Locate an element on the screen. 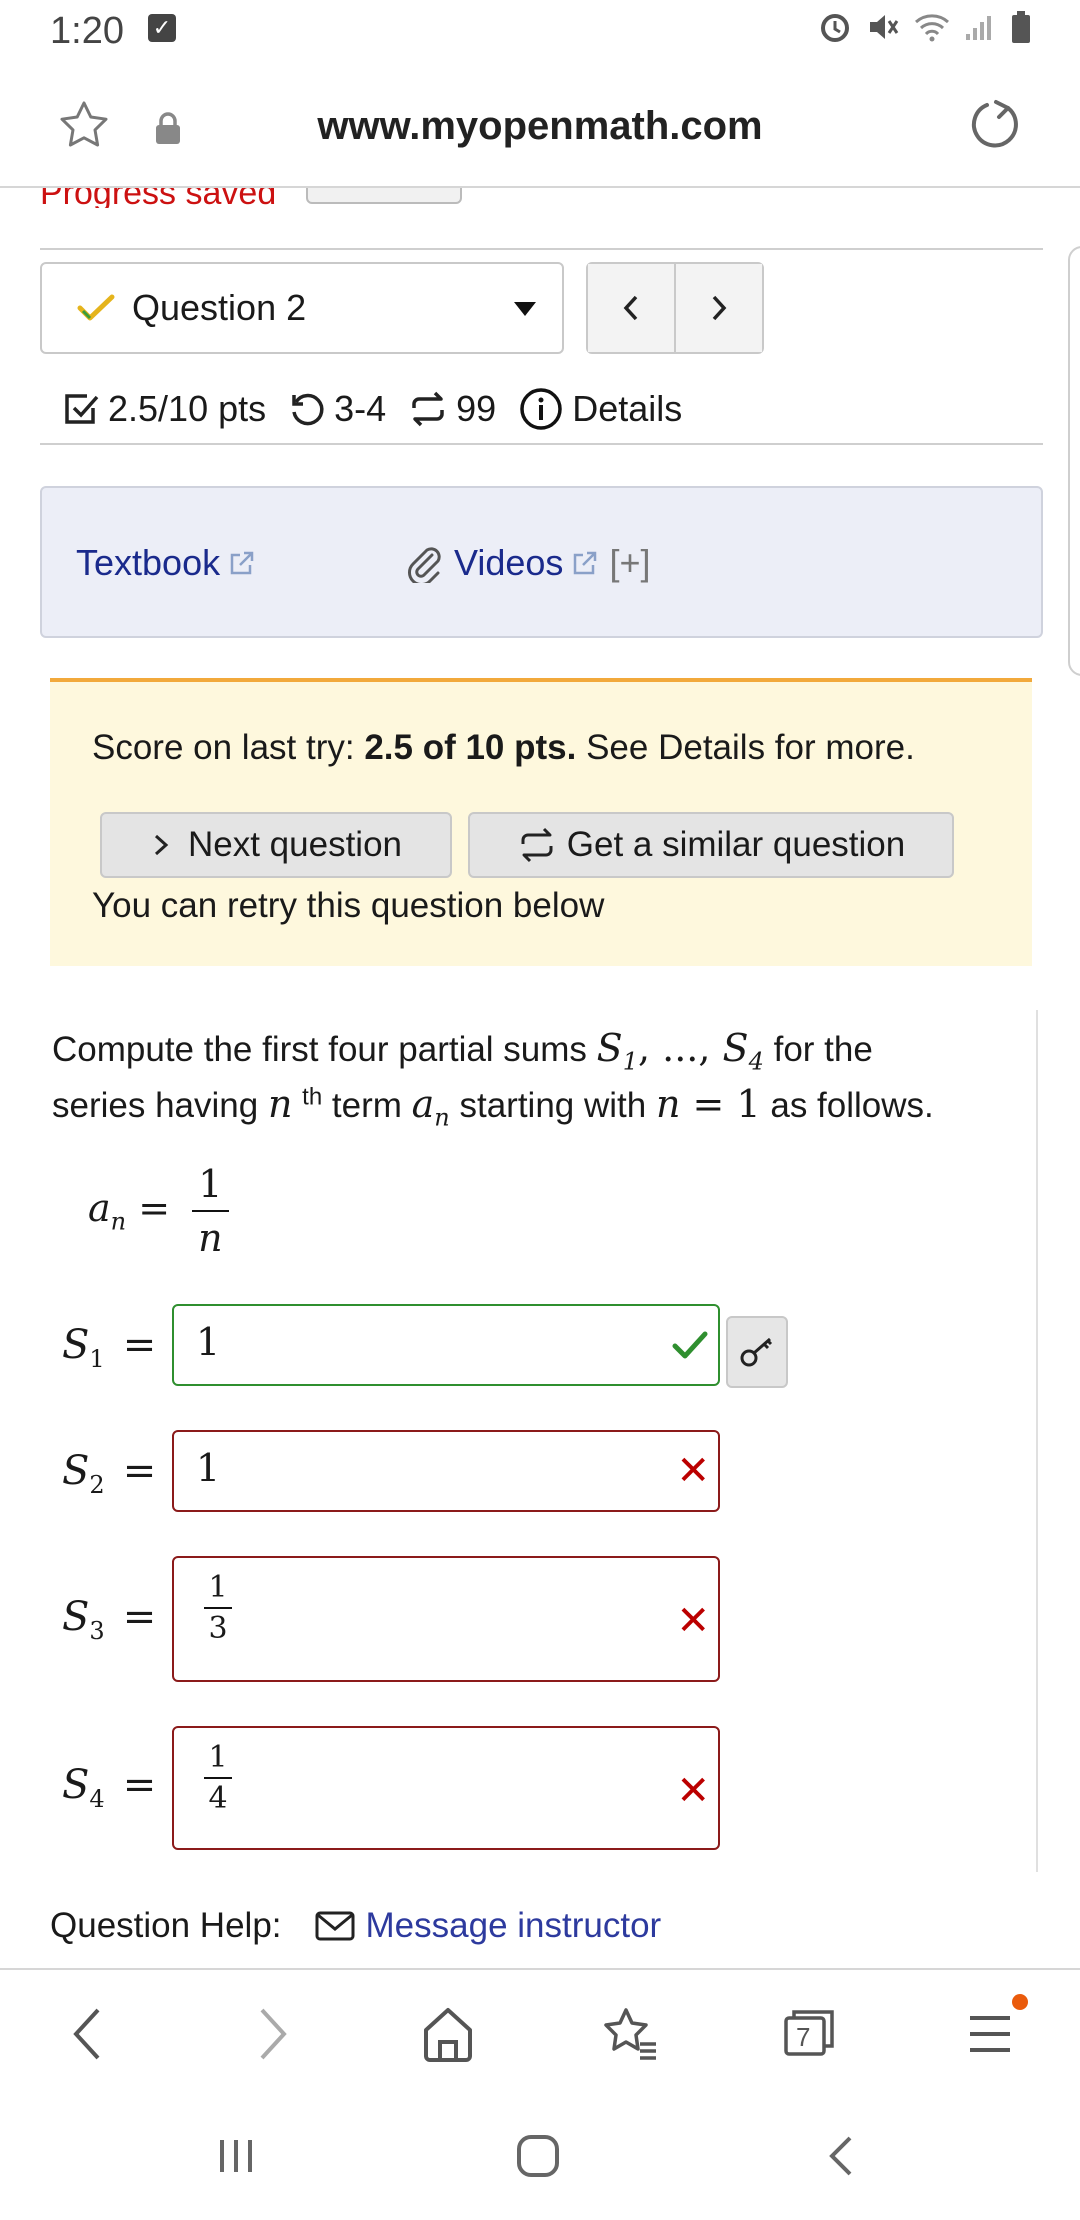  formula-an: an = 1 n is located at coordinates (158, 1211).